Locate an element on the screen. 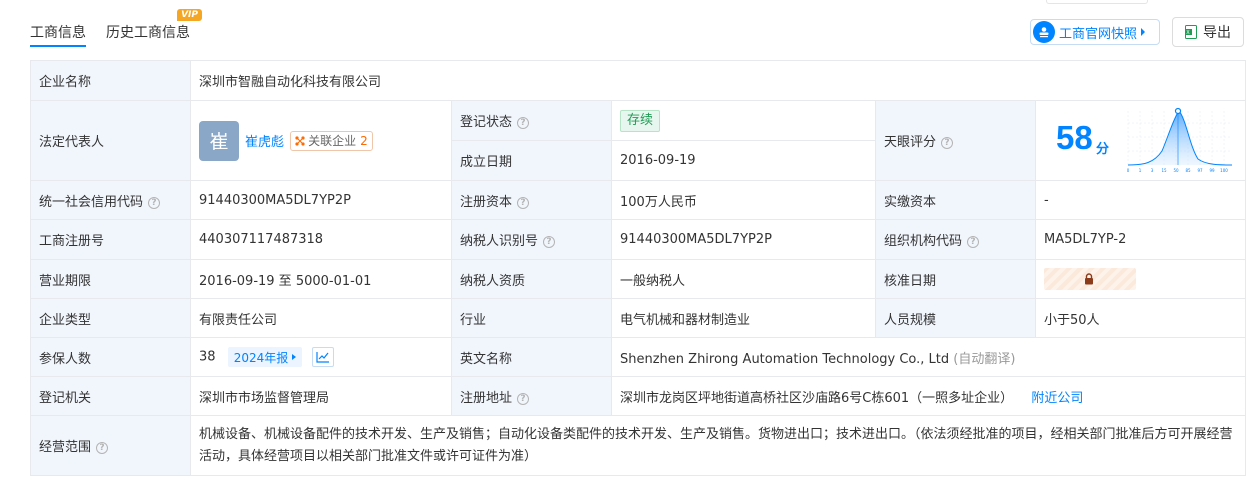  company-type: 有限责任公司 is located at coordinates (321, 318).